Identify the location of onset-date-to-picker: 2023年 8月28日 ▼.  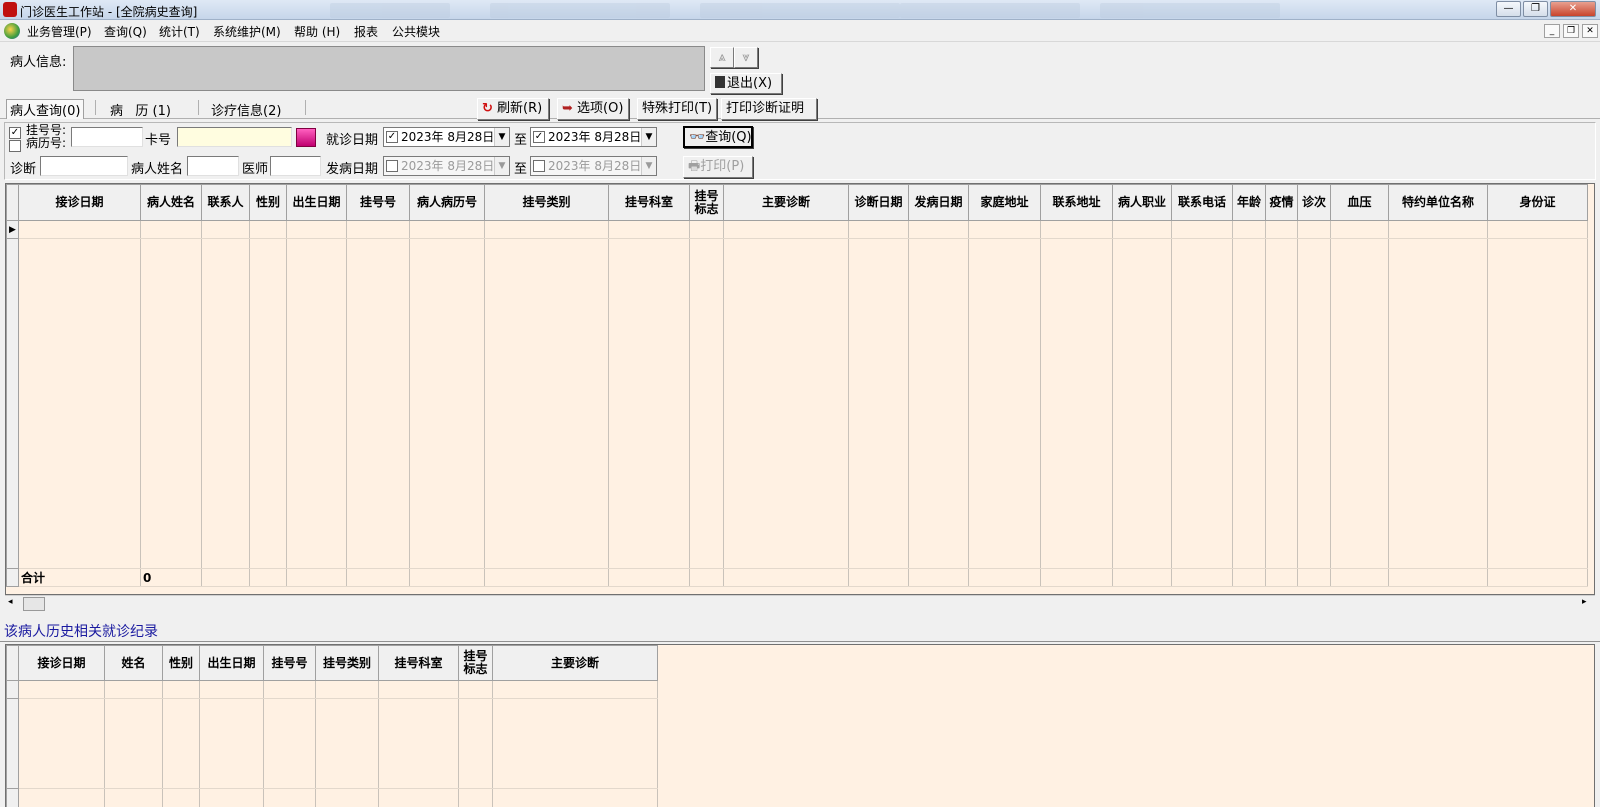
(593, 166).